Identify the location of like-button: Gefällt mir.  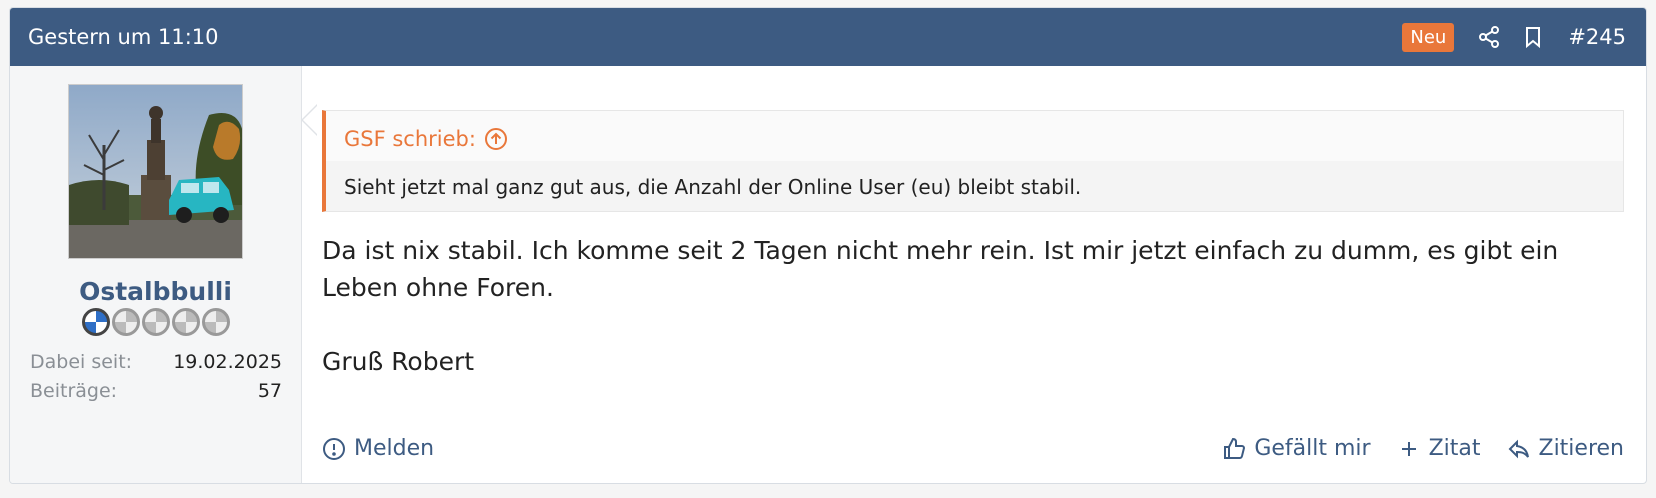
(1296, 448).